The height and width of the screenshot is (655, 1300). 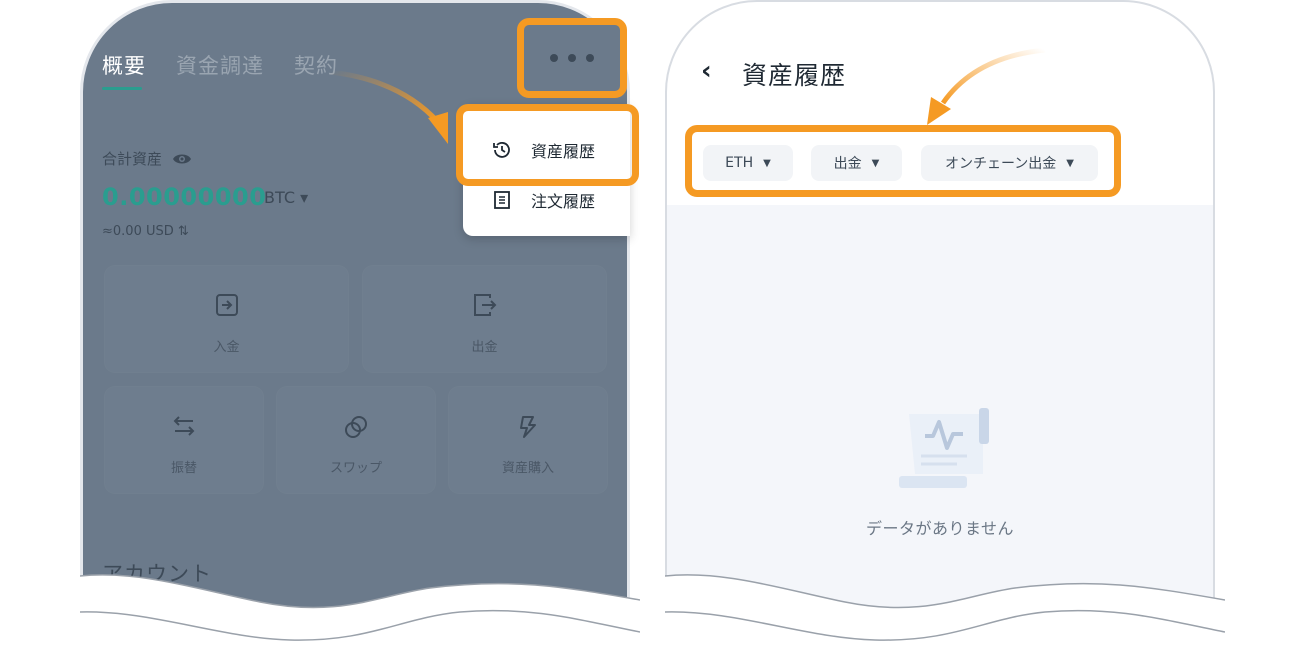 I want to click on withdraw-button: 出金, so click(x=484, y=319).